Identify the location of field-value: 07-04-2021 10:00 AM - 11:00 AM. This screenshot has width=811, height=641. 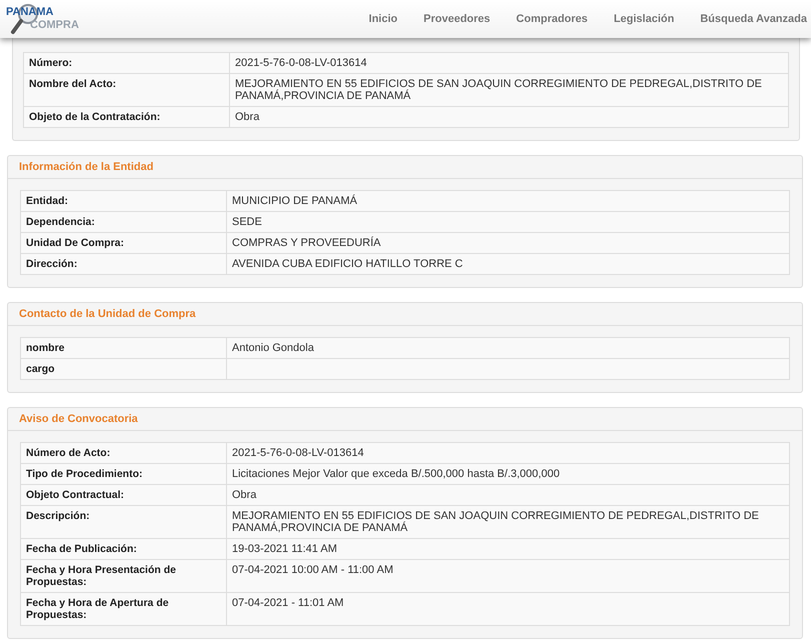
(508, 576).